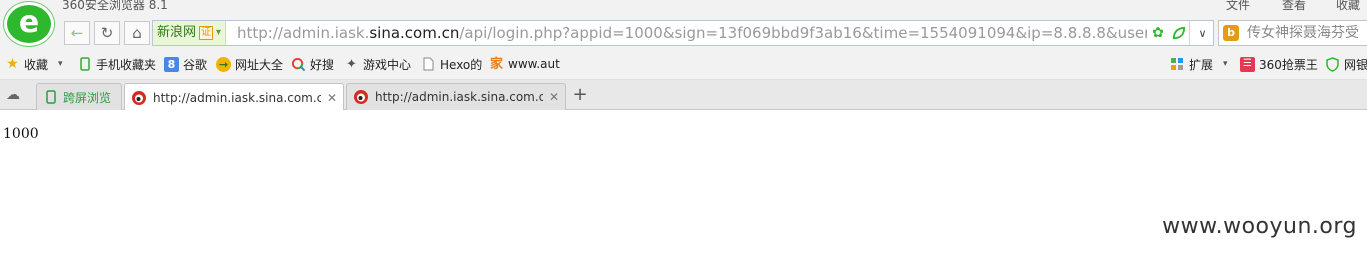 The height and width of the screenshot is (256, 1367). I want to click on search-input: 传女神探聂海芬受, so click(1303, 33).